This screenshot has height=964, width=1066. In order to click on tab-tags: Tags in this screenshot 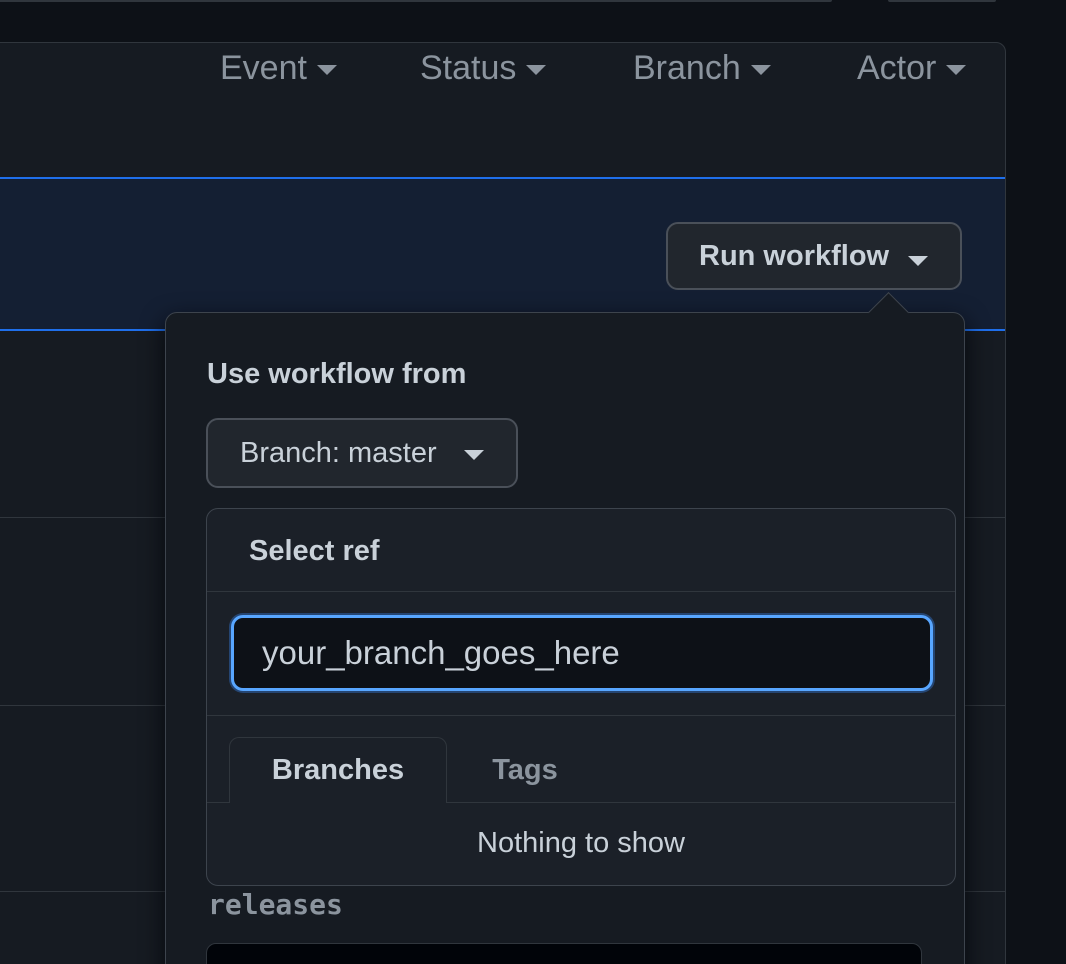, I will do `click(525, 770)`.